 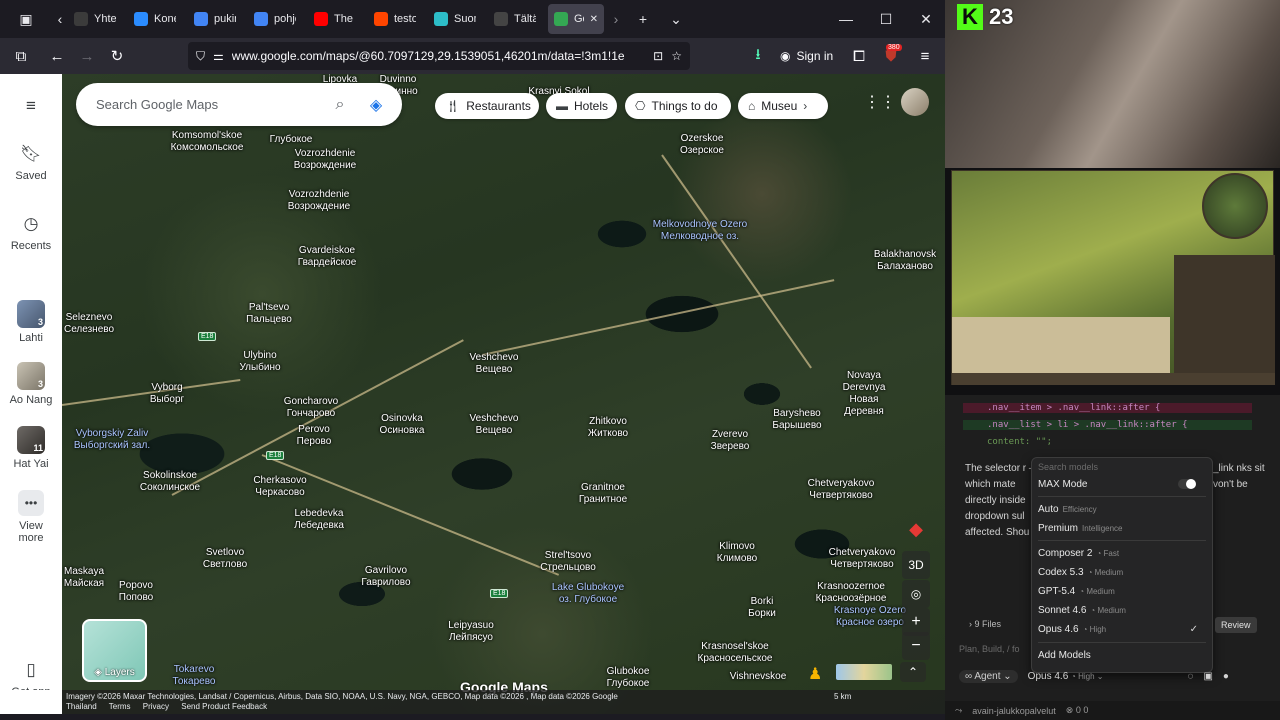 What do you see at coordinates (1122, 528) in the screenshot?
I see `mode-premium: Premium Intelligence` at bounding box center [1122, 528].